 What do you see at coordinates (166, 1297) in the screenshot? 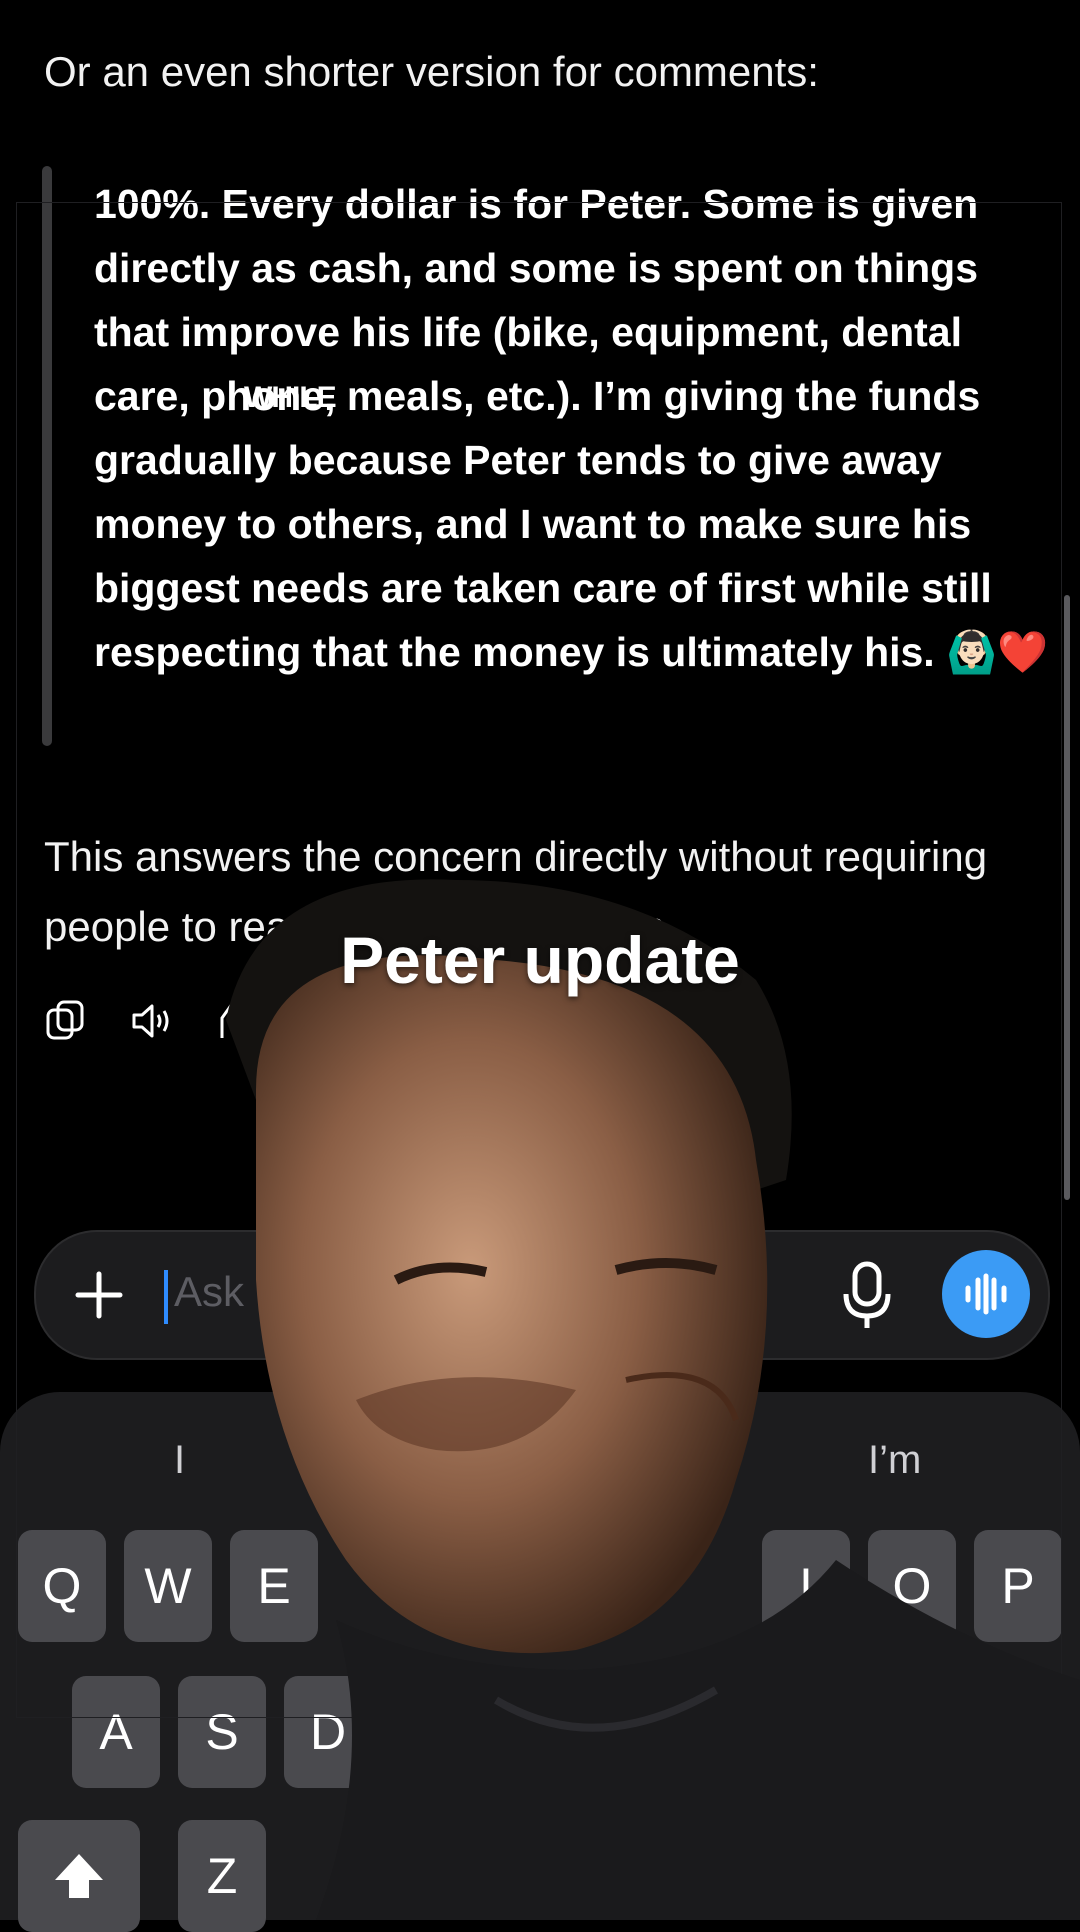
I see `text-caret` at bounding box center [166, 1297].